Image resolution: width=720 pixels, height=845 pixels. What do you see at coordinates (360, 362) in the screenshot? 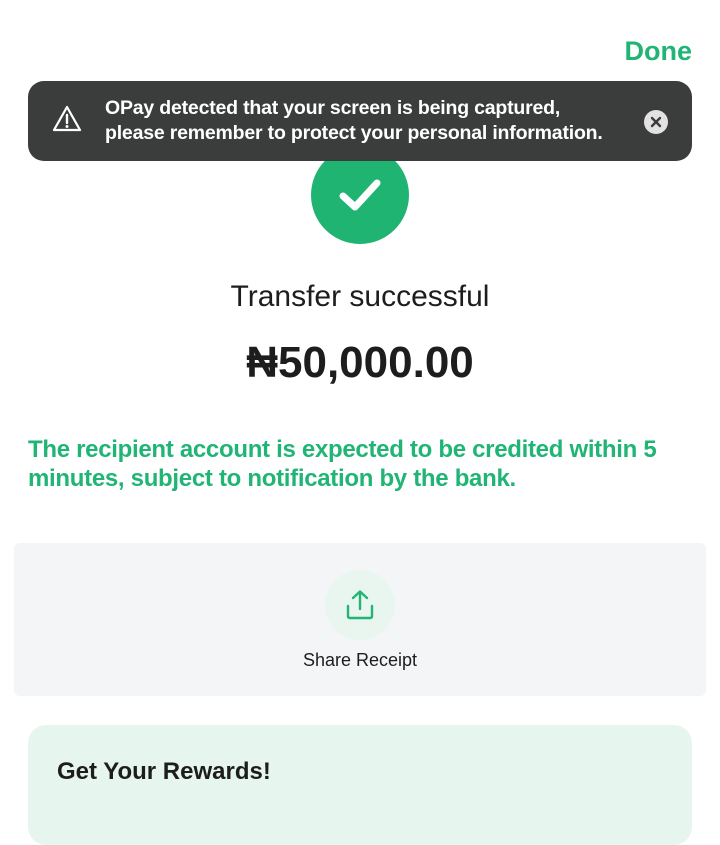
I see `transfer-amount: ₦50,000.00` at bounding box center [360, 362].